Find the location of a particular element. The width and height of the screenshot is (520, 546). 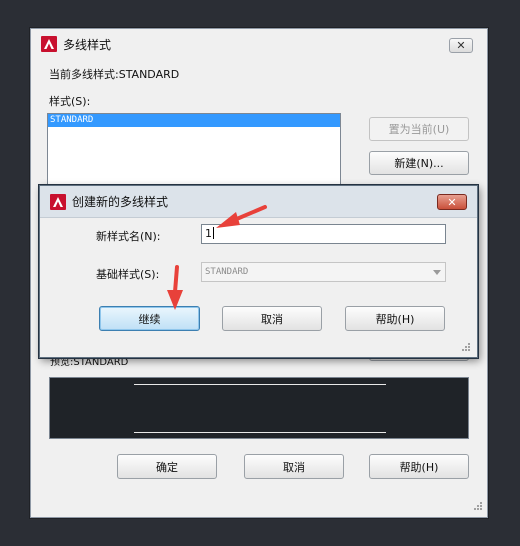

base-style-label: 基础样式(S): is located at coordinates (128, 274).